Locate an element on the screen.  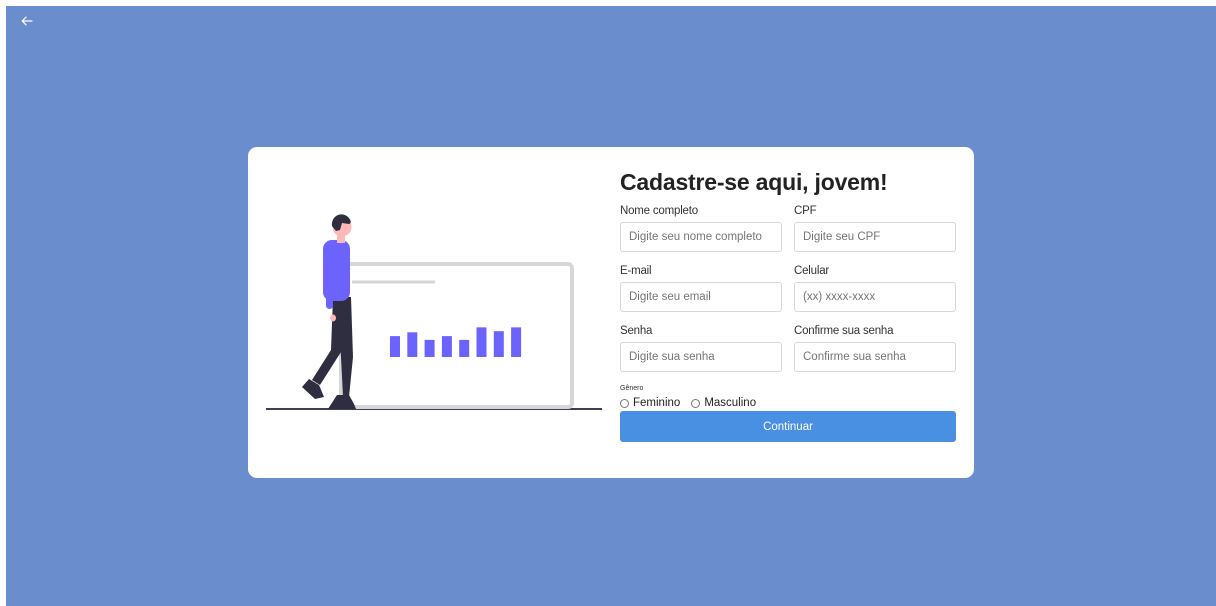
radio-label: Feminino is located at coordinates (657, 403).